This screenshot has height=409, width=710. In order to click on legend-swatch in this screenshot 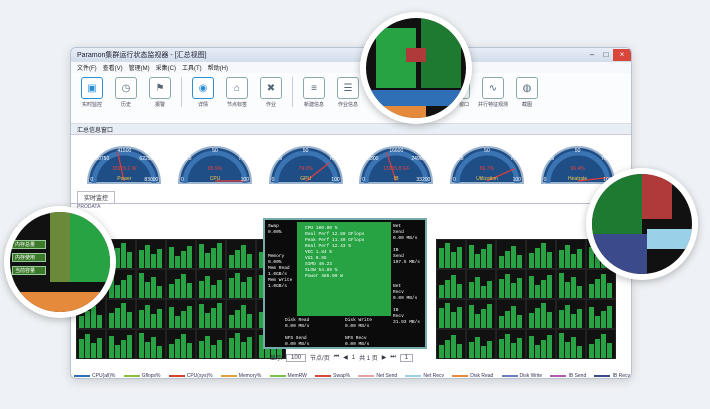, I will do `click(176, 376)`.